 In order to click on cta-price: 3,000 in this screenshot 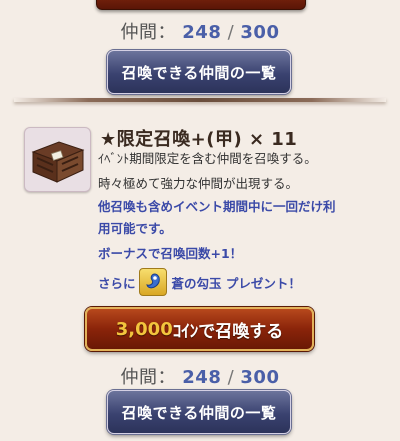, I will do `click(144, 329)`.